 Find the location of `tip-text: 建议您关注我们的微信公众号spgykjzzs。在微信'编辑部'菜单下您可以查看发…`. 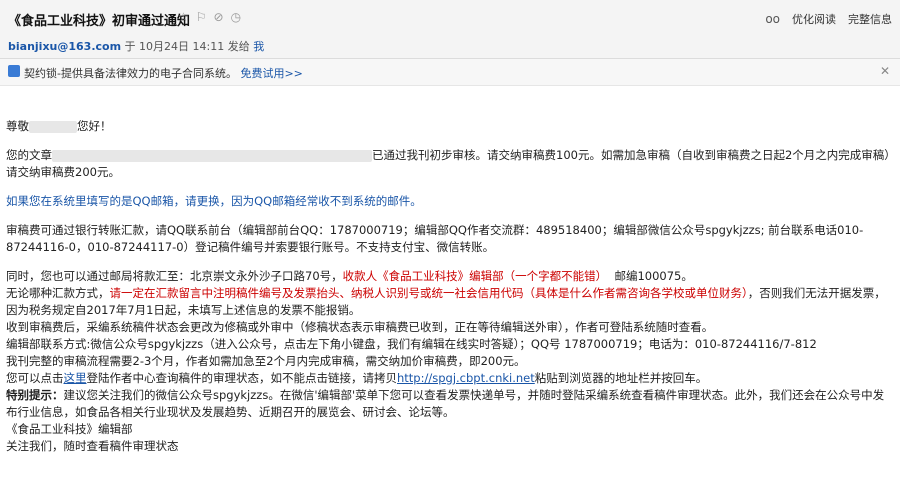

tip-text: 建议您关注我们的微信公众号spgykjzzs。在微信'编辑部'菜单下您可以查看发… is located at coordinates (445, 403).